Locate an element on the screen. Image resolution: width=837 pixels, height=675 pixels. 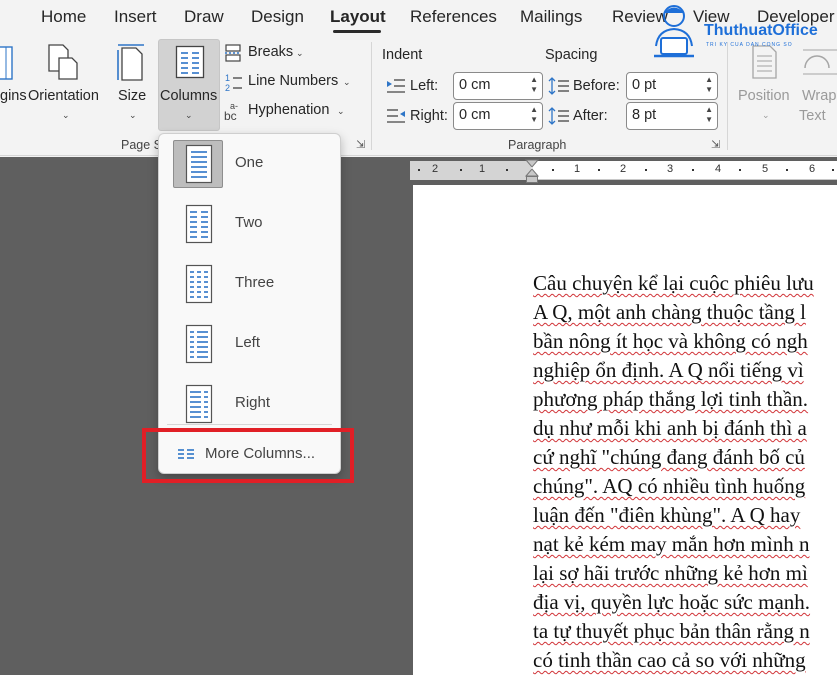
person-laptop-icon is located at coordinates (674, 31).